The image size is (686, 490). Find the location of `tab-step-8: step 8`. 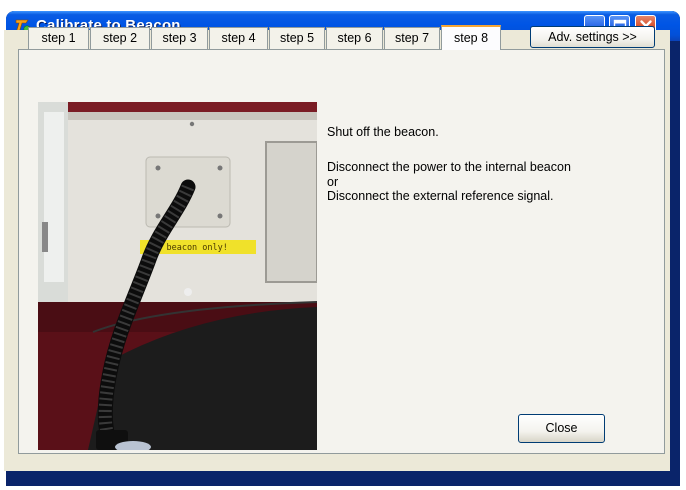

tab-step-8: step 8 is located at coordinates (471, 37).